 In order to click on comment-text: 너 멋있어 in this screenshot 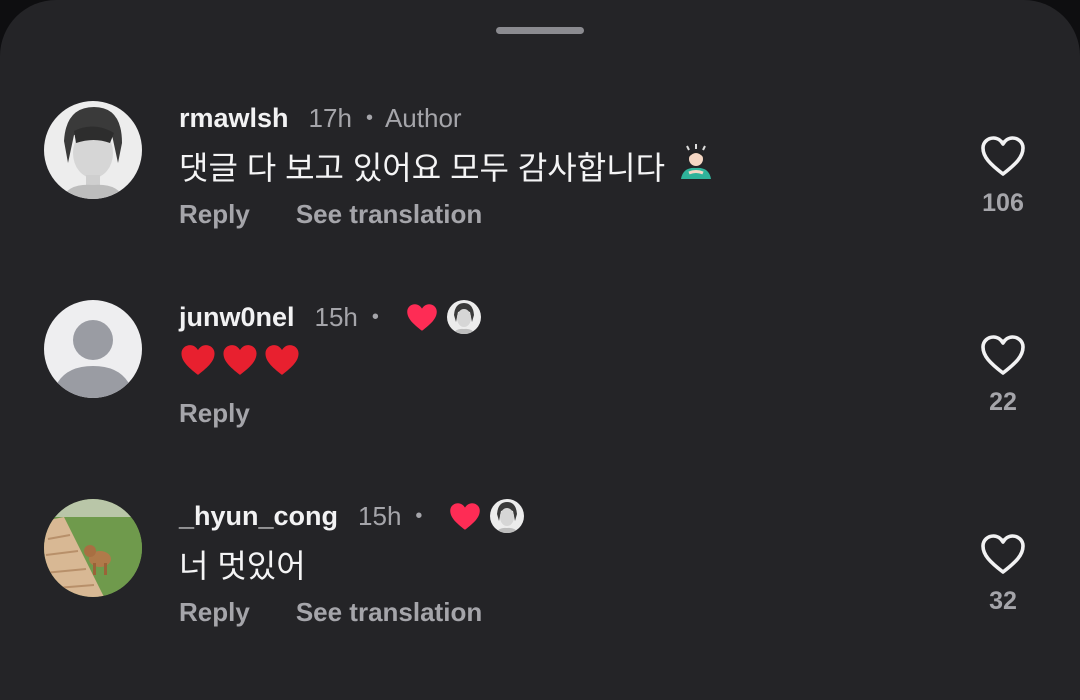, I will do `click(242, 564)`.